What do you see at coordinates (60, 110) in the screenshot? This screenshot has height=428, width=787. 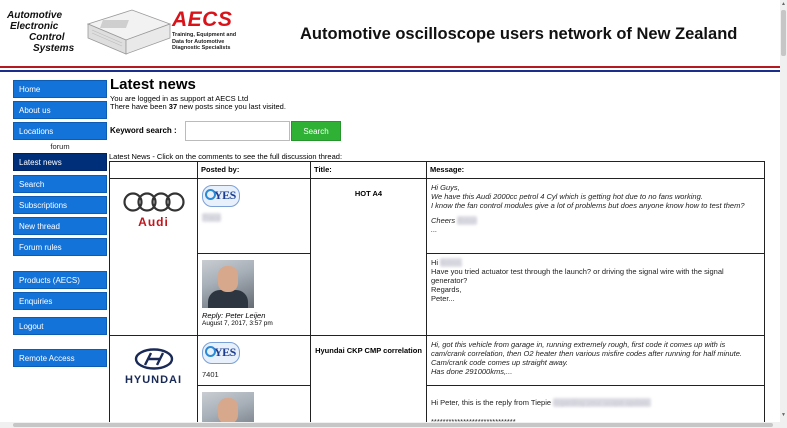 I see `sidebar-item-about-us: About us` at bounding box center [60, 110].